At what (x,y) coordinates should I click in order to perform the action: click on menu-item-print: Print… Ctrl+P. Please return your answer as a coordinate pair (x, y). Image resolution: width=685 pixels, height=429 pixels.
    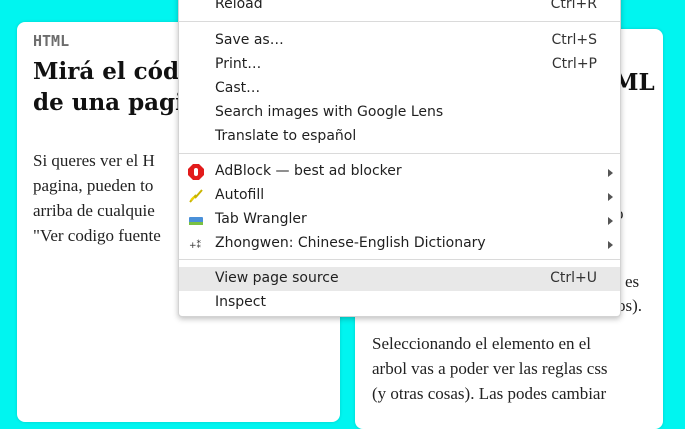
    Looking at the image, I should click on (399, 65).